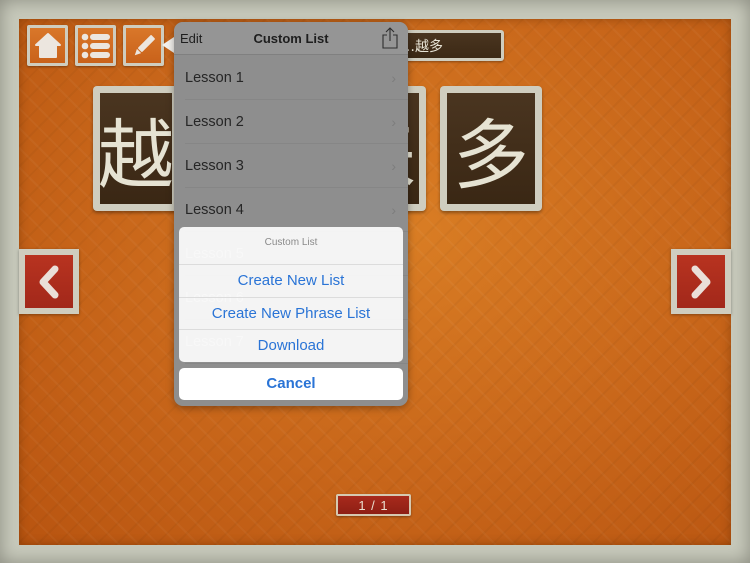 The width and height of the screenshot is (750, 563). I want to click on popover-title: Custom List, so click(291, 38).